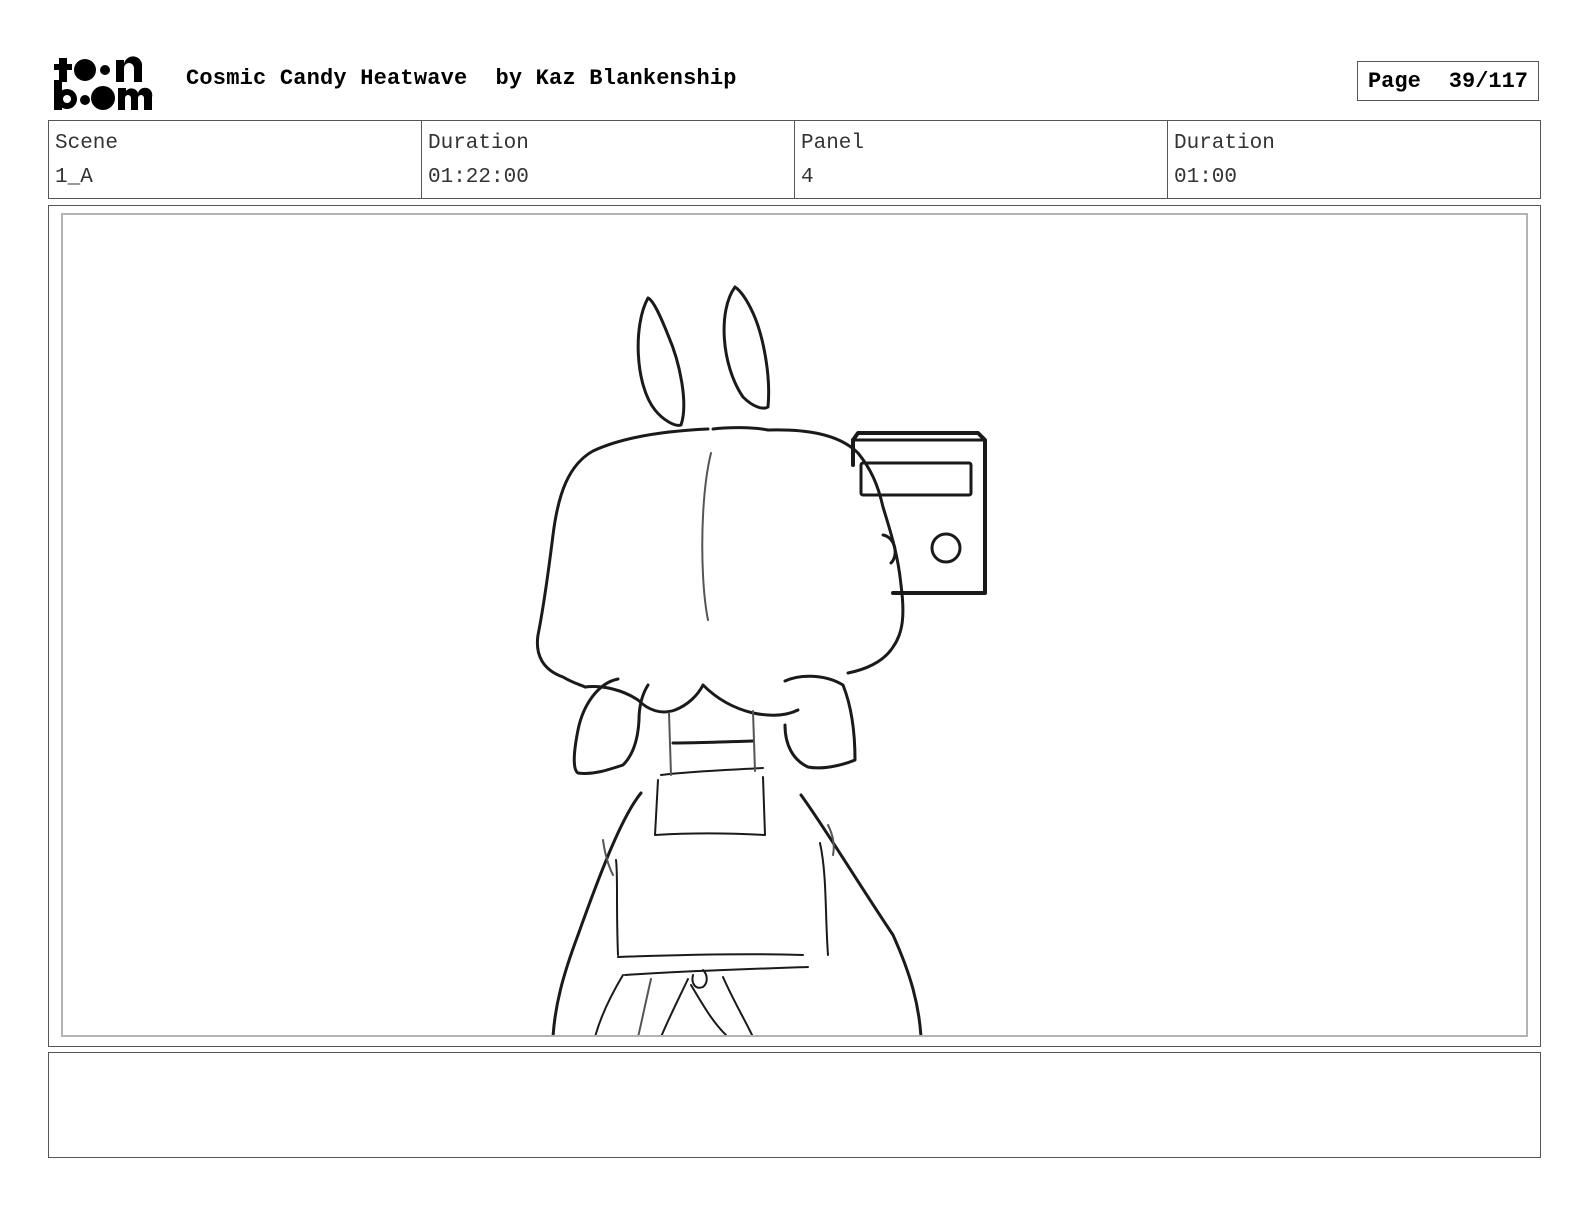 This screenshot has height=1224, width=1584. I want to click on panel-value: 4, so click(807, 177).